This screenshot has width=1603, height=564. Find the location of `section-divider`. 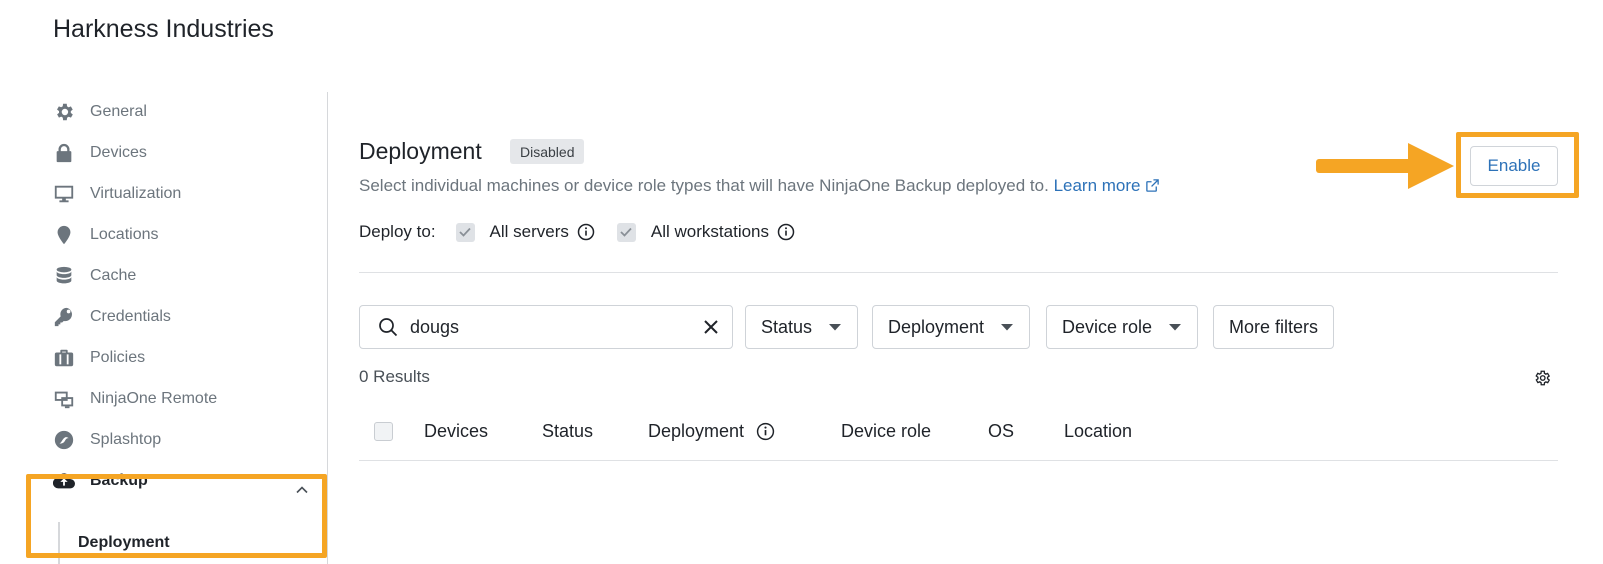

section-divider is located at coordinates (958, 272).